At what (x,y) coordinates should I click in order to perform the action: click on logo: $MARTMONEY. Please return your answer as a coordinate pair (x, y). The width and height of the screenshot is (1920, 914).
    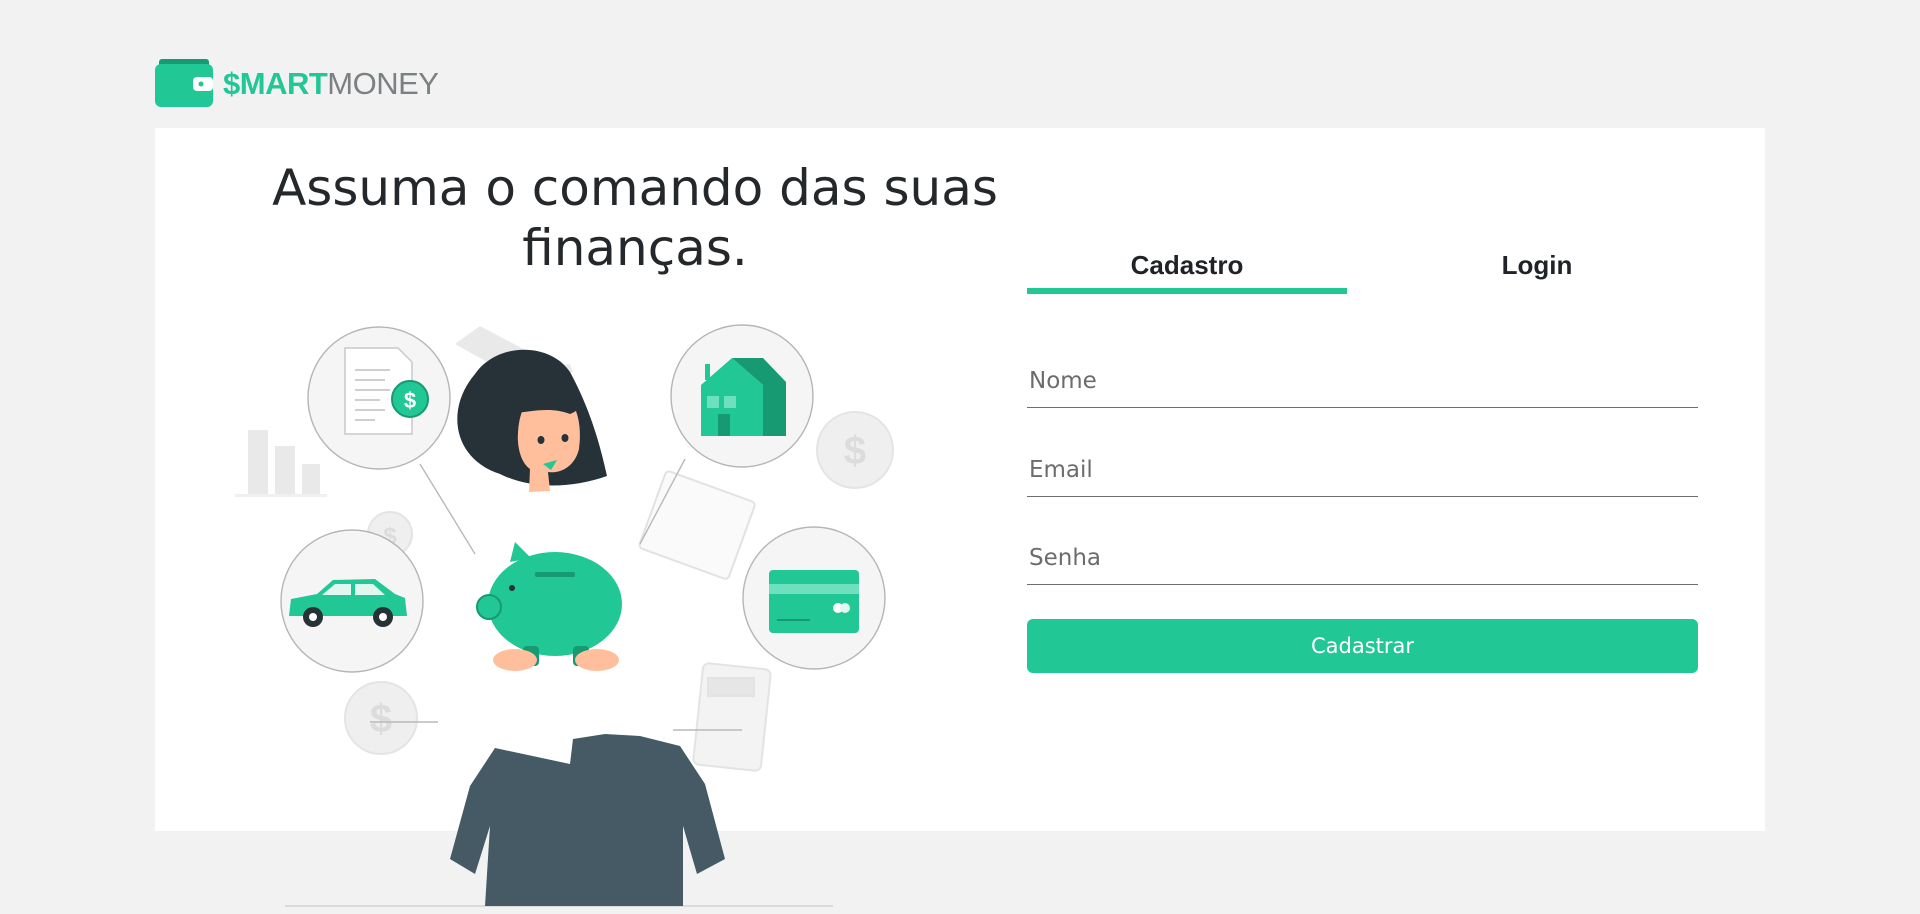
    Looking at the image, I should click on (297, 83).